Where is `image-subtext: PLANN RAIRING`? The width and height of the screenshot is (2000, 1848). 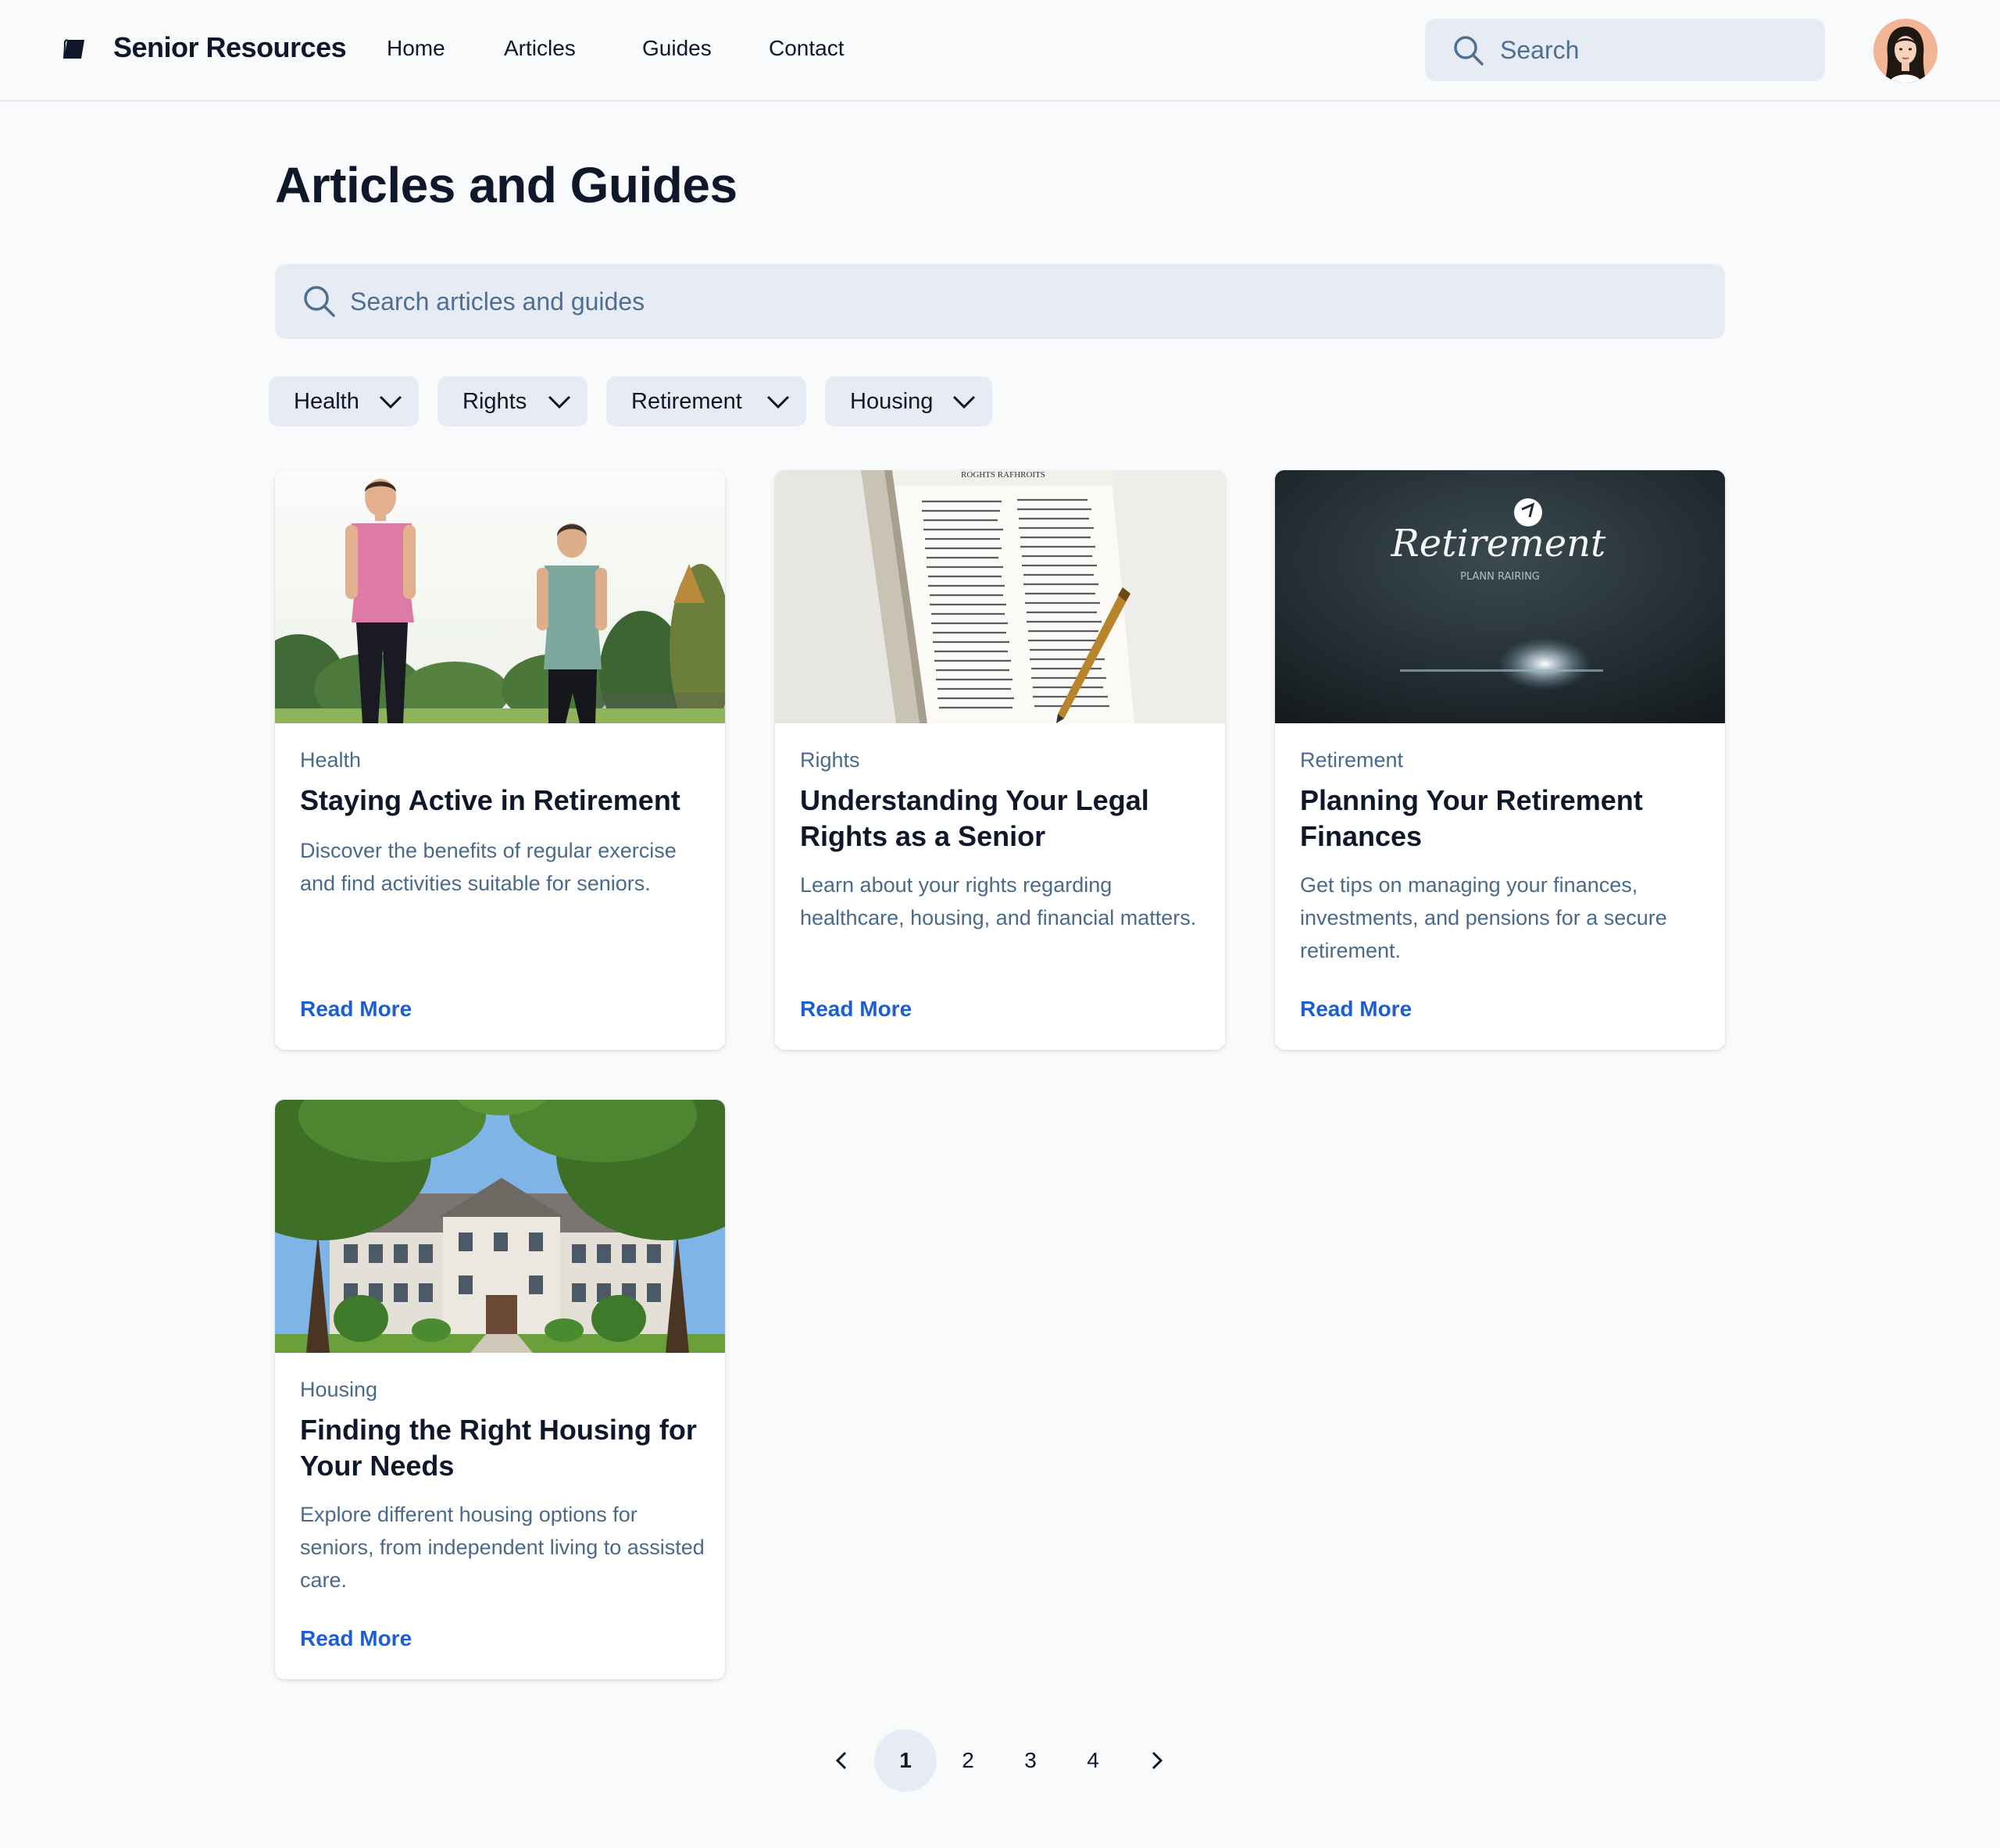 image-subtext: PLANN RAIRING is located at coordinates (1500, 577).